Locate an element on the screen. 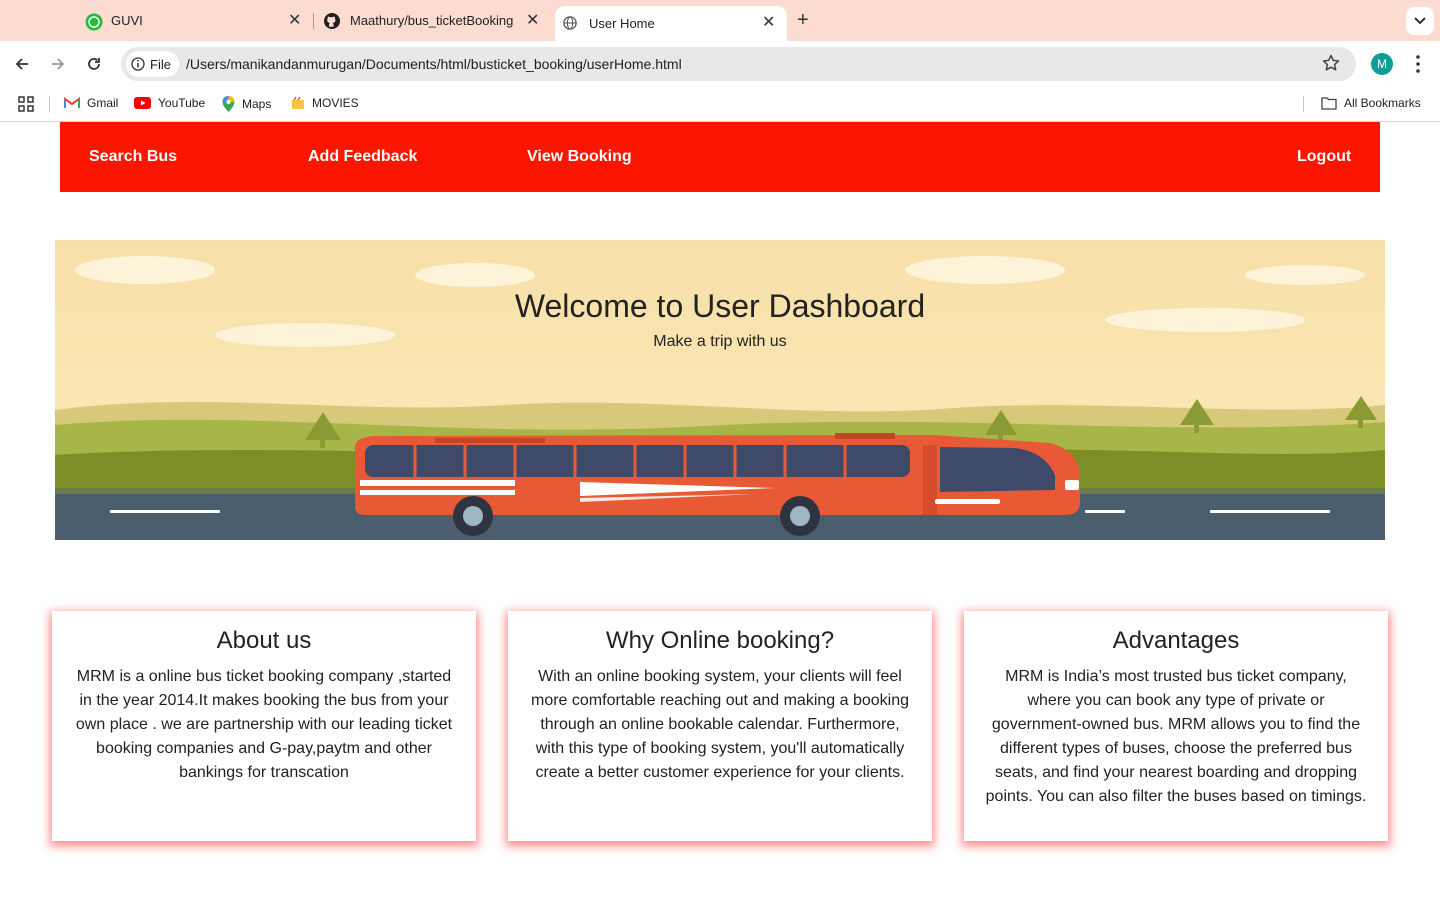 The height and width of the screenshot is (900, 1440). new-tab-button: + is located at coordinates (803, 20).